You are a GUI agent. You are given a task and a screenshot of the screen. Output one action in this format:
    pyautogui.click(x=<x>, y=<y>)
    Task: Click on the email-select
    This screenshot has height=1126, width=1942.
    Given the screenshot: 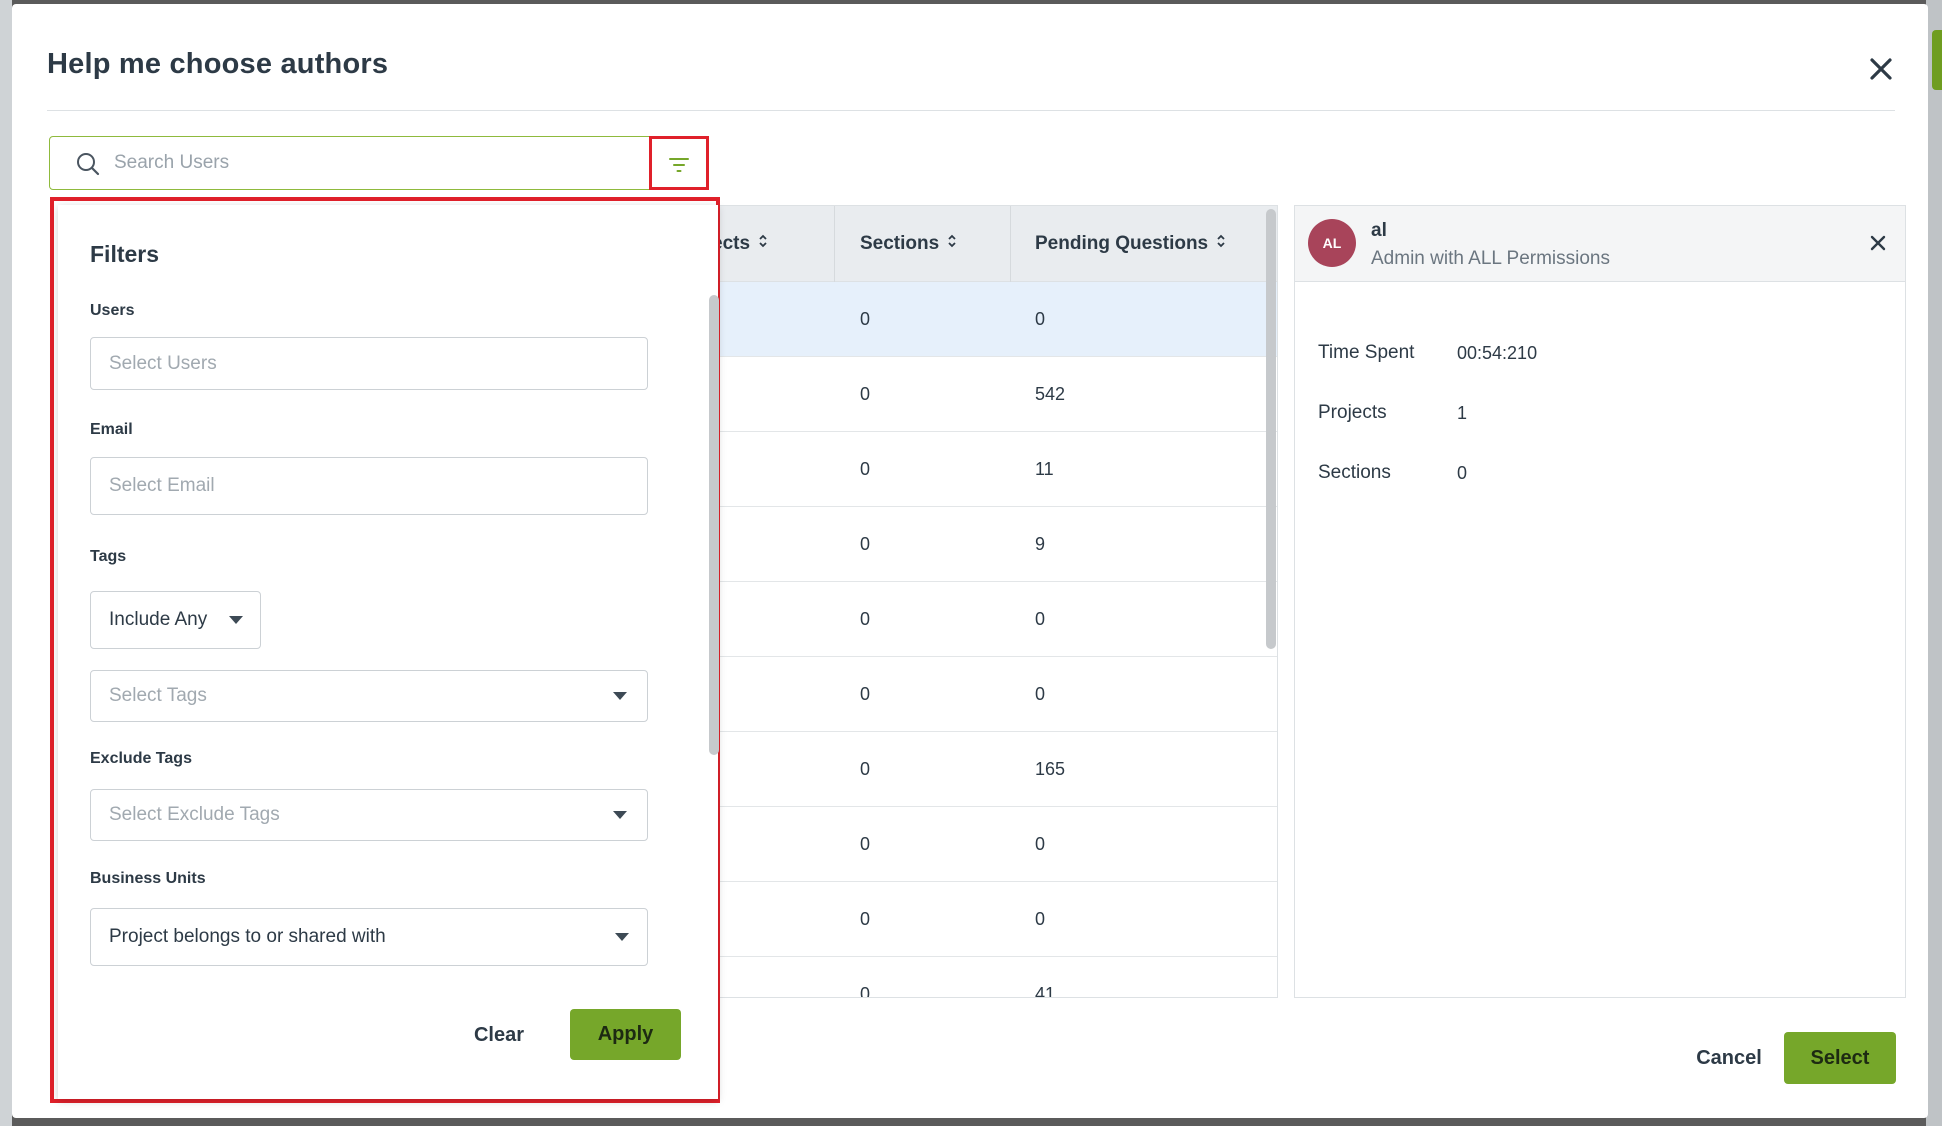 What is the action you would take?
    pyautogui.click(x=369, y=486)
    